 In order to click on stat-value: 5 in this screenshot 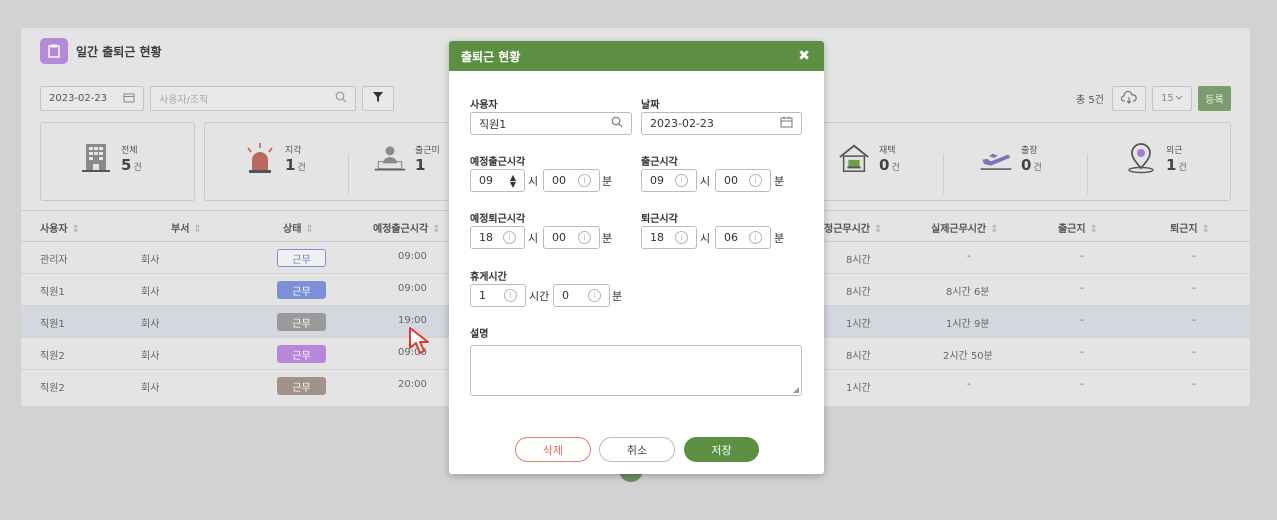, I will do `click(126, 164)`.